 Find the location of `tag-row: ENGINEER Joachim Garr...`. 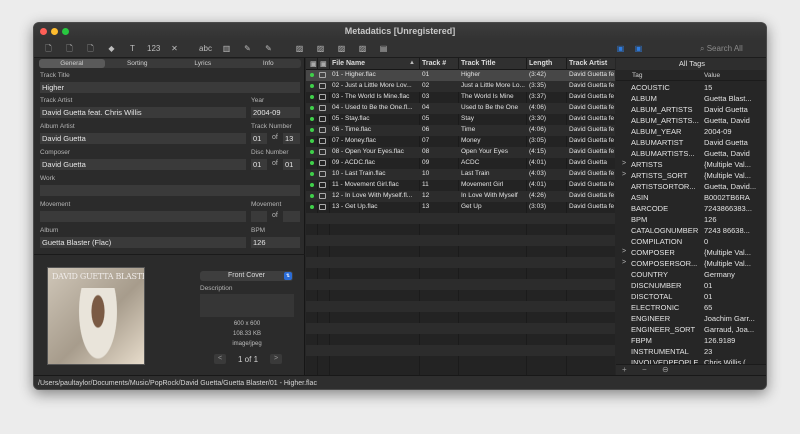

tag-row: ENGINEER Joachim Garr... is located at coordinates (691, 319).